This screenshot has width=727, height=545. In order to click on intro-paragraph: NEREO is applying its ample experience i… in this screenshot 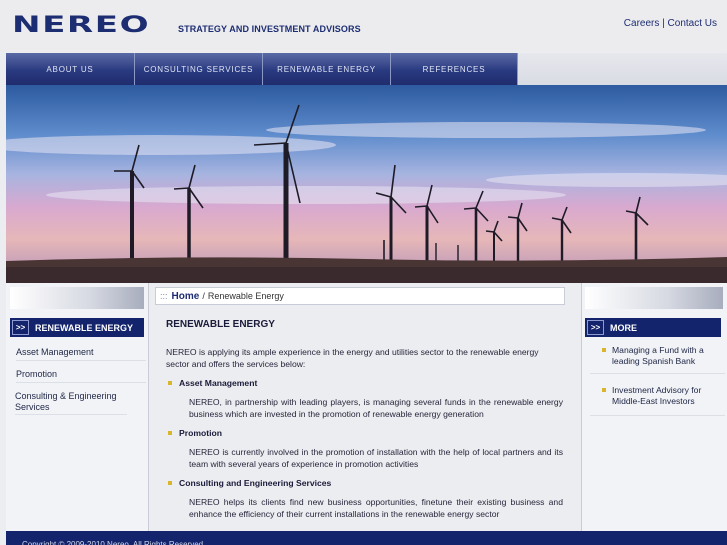, I will do `click(352, 358)`.